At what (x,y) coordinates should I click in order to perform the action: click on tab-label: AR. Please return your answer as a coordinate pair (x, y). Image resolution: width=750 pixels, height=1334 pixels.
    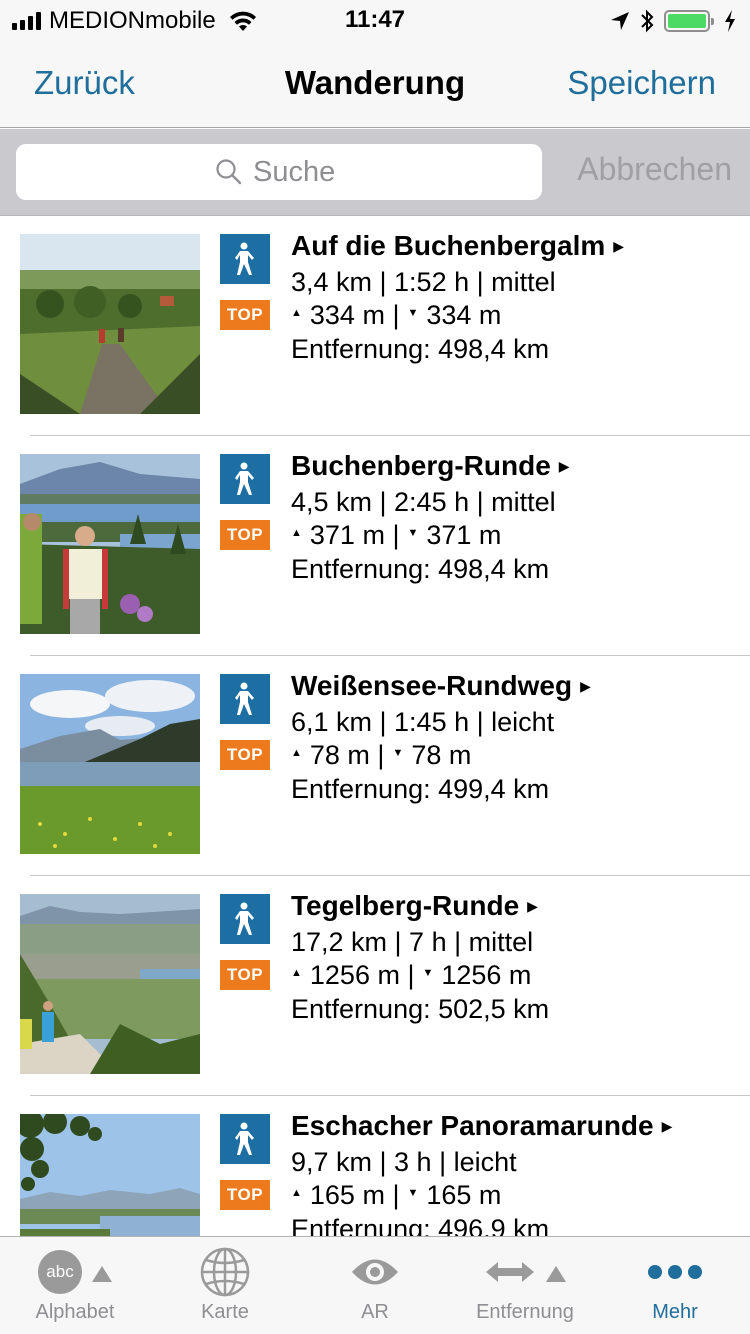
    Looking at the image, I should click on (375, 1312).